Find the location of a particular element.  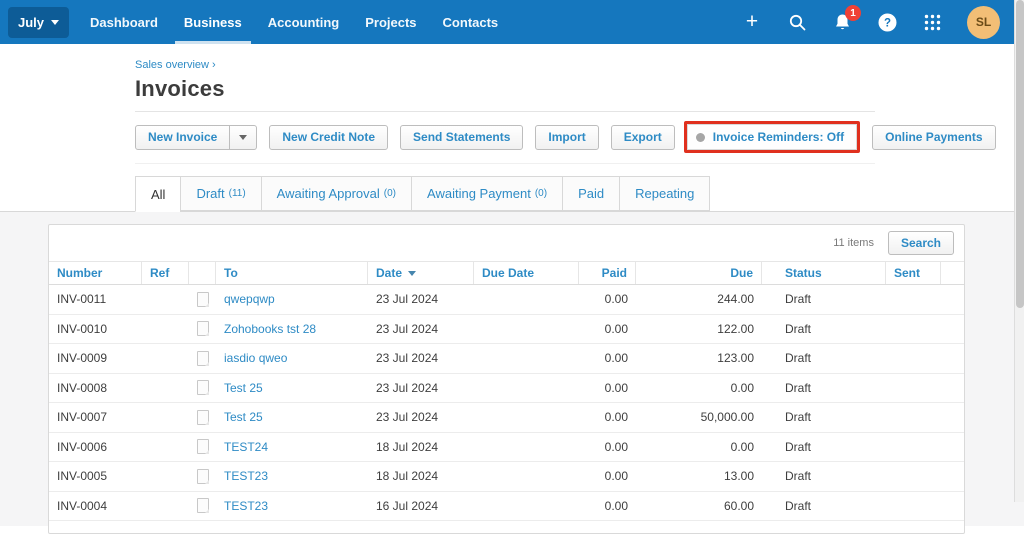

invoice-contact-link: Zohobooks tst 28 is located at coordinates (270, 329).